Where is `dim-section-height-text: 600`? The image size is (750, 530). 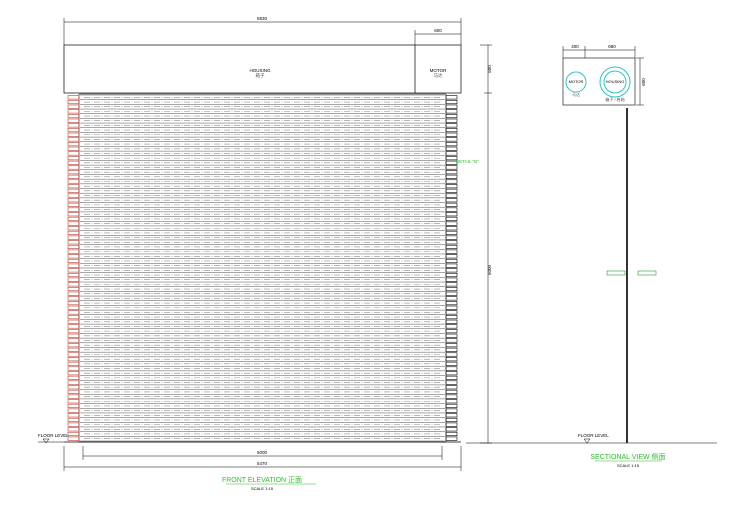
dim-section-height-text: 600 is located at coordinates (643, 82).